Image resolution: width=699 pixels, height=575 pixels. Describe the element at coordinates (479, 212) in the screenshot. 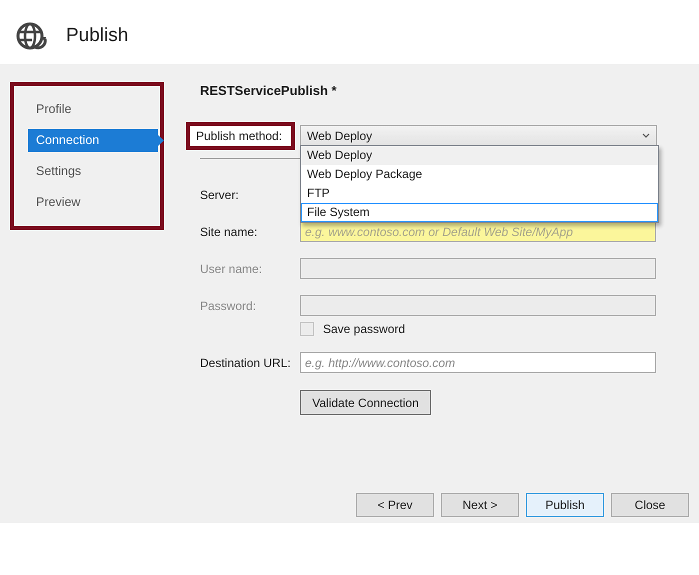

I see `dropdown-option: File System` at that location.